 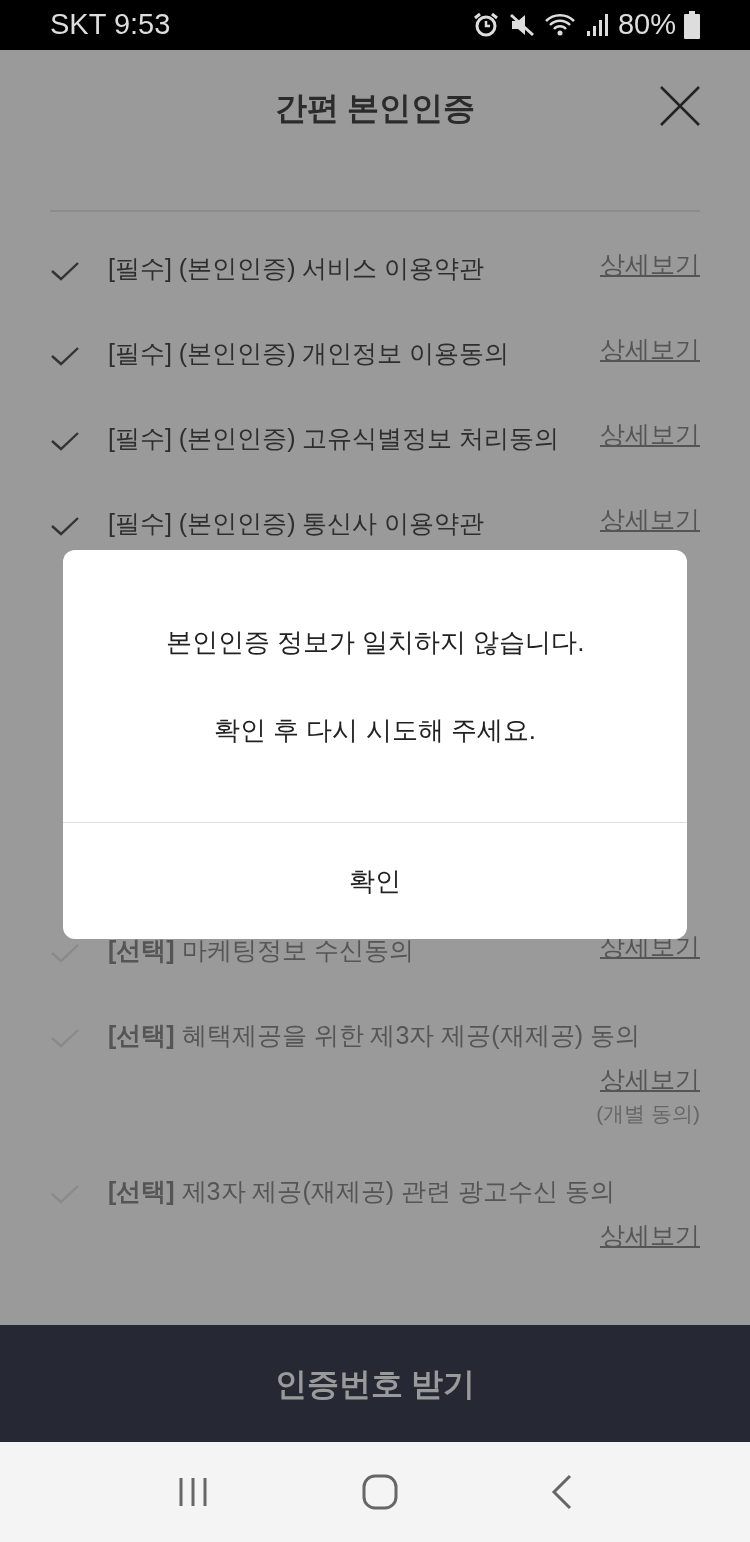 I want to click on agreement-text: [필수] (본인인증) 통신사 이용약관, so click(x=297, y=523).